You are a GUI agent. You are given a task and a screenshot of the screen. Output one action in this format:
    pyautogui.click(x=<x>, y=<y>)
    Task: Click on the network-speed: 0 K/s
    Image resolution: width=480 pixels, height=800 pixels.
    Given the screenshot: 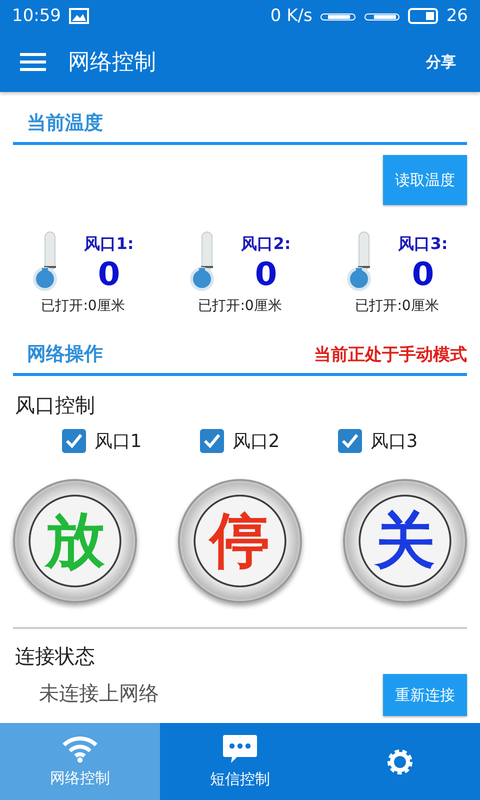 What is the action you would take?
    pyautogui.click(x=291, y=16)
    